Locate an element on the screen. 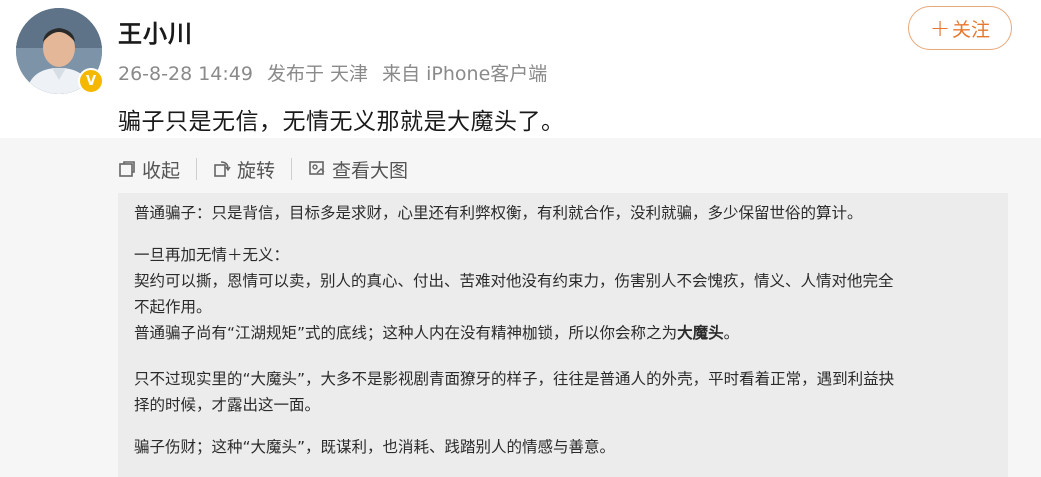 Image resolution: width=1041 pixels, height=477 pixels. username: 王小川 is located at coordinates (155, 31).